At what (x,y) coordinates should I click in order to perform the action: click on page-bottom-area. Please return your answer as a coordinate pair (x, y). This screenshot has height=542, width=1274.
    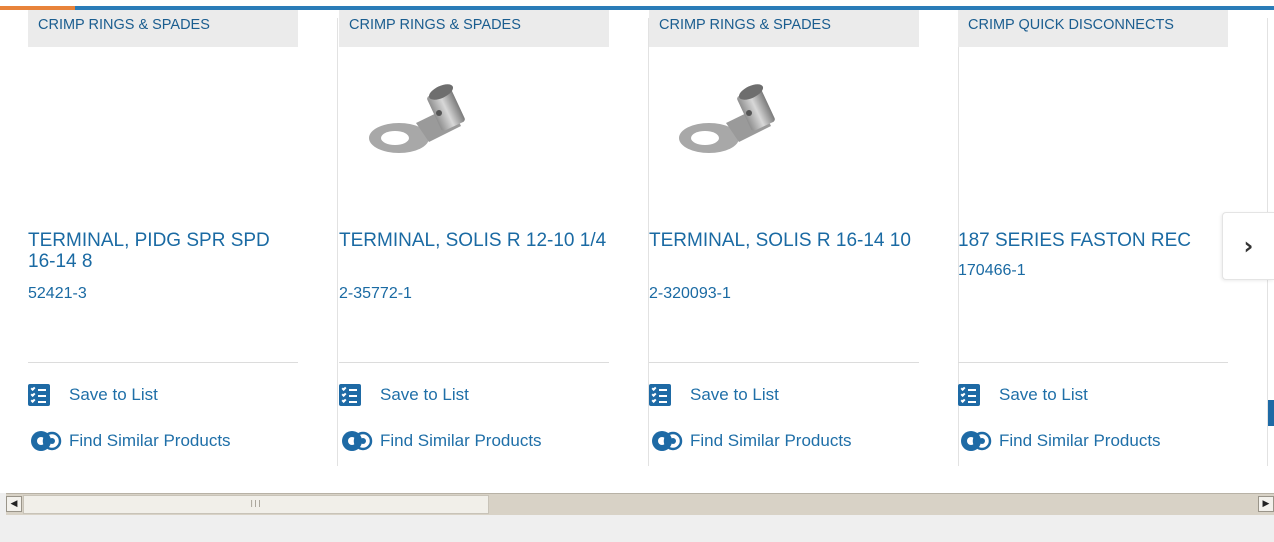
    Looking at the image, I should click on (637, 529).